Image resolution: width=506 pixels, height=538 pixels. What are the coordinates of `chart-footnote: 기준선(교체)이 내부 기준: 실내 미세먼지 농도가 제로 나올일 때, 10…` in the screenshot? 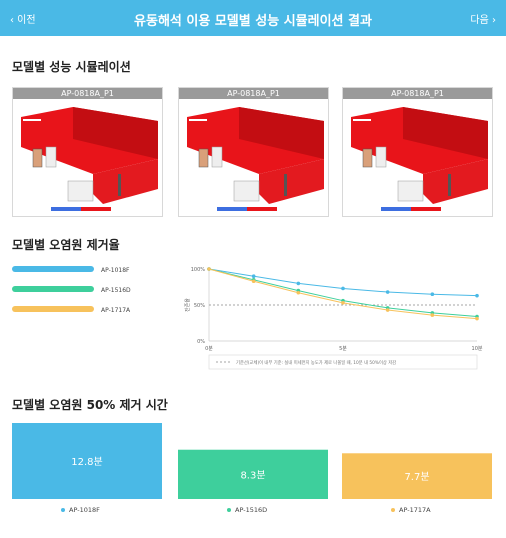 It's located at (343, 362).